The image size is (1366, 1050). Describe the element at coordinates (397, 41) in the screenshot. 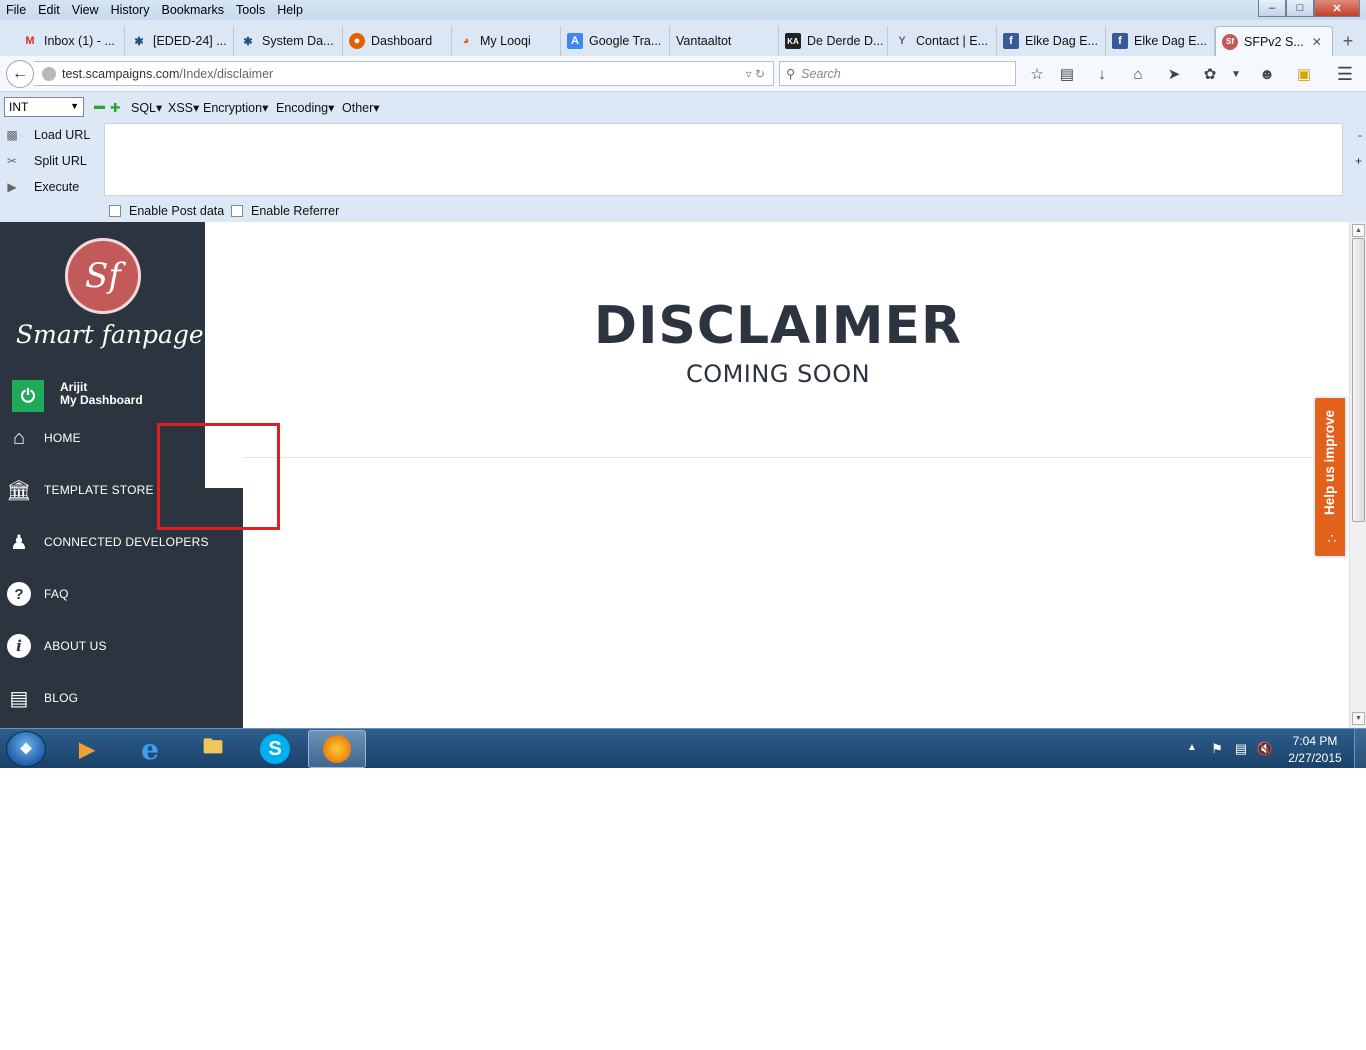

I see `tab-dashboard: ● Dashboard` at that location.